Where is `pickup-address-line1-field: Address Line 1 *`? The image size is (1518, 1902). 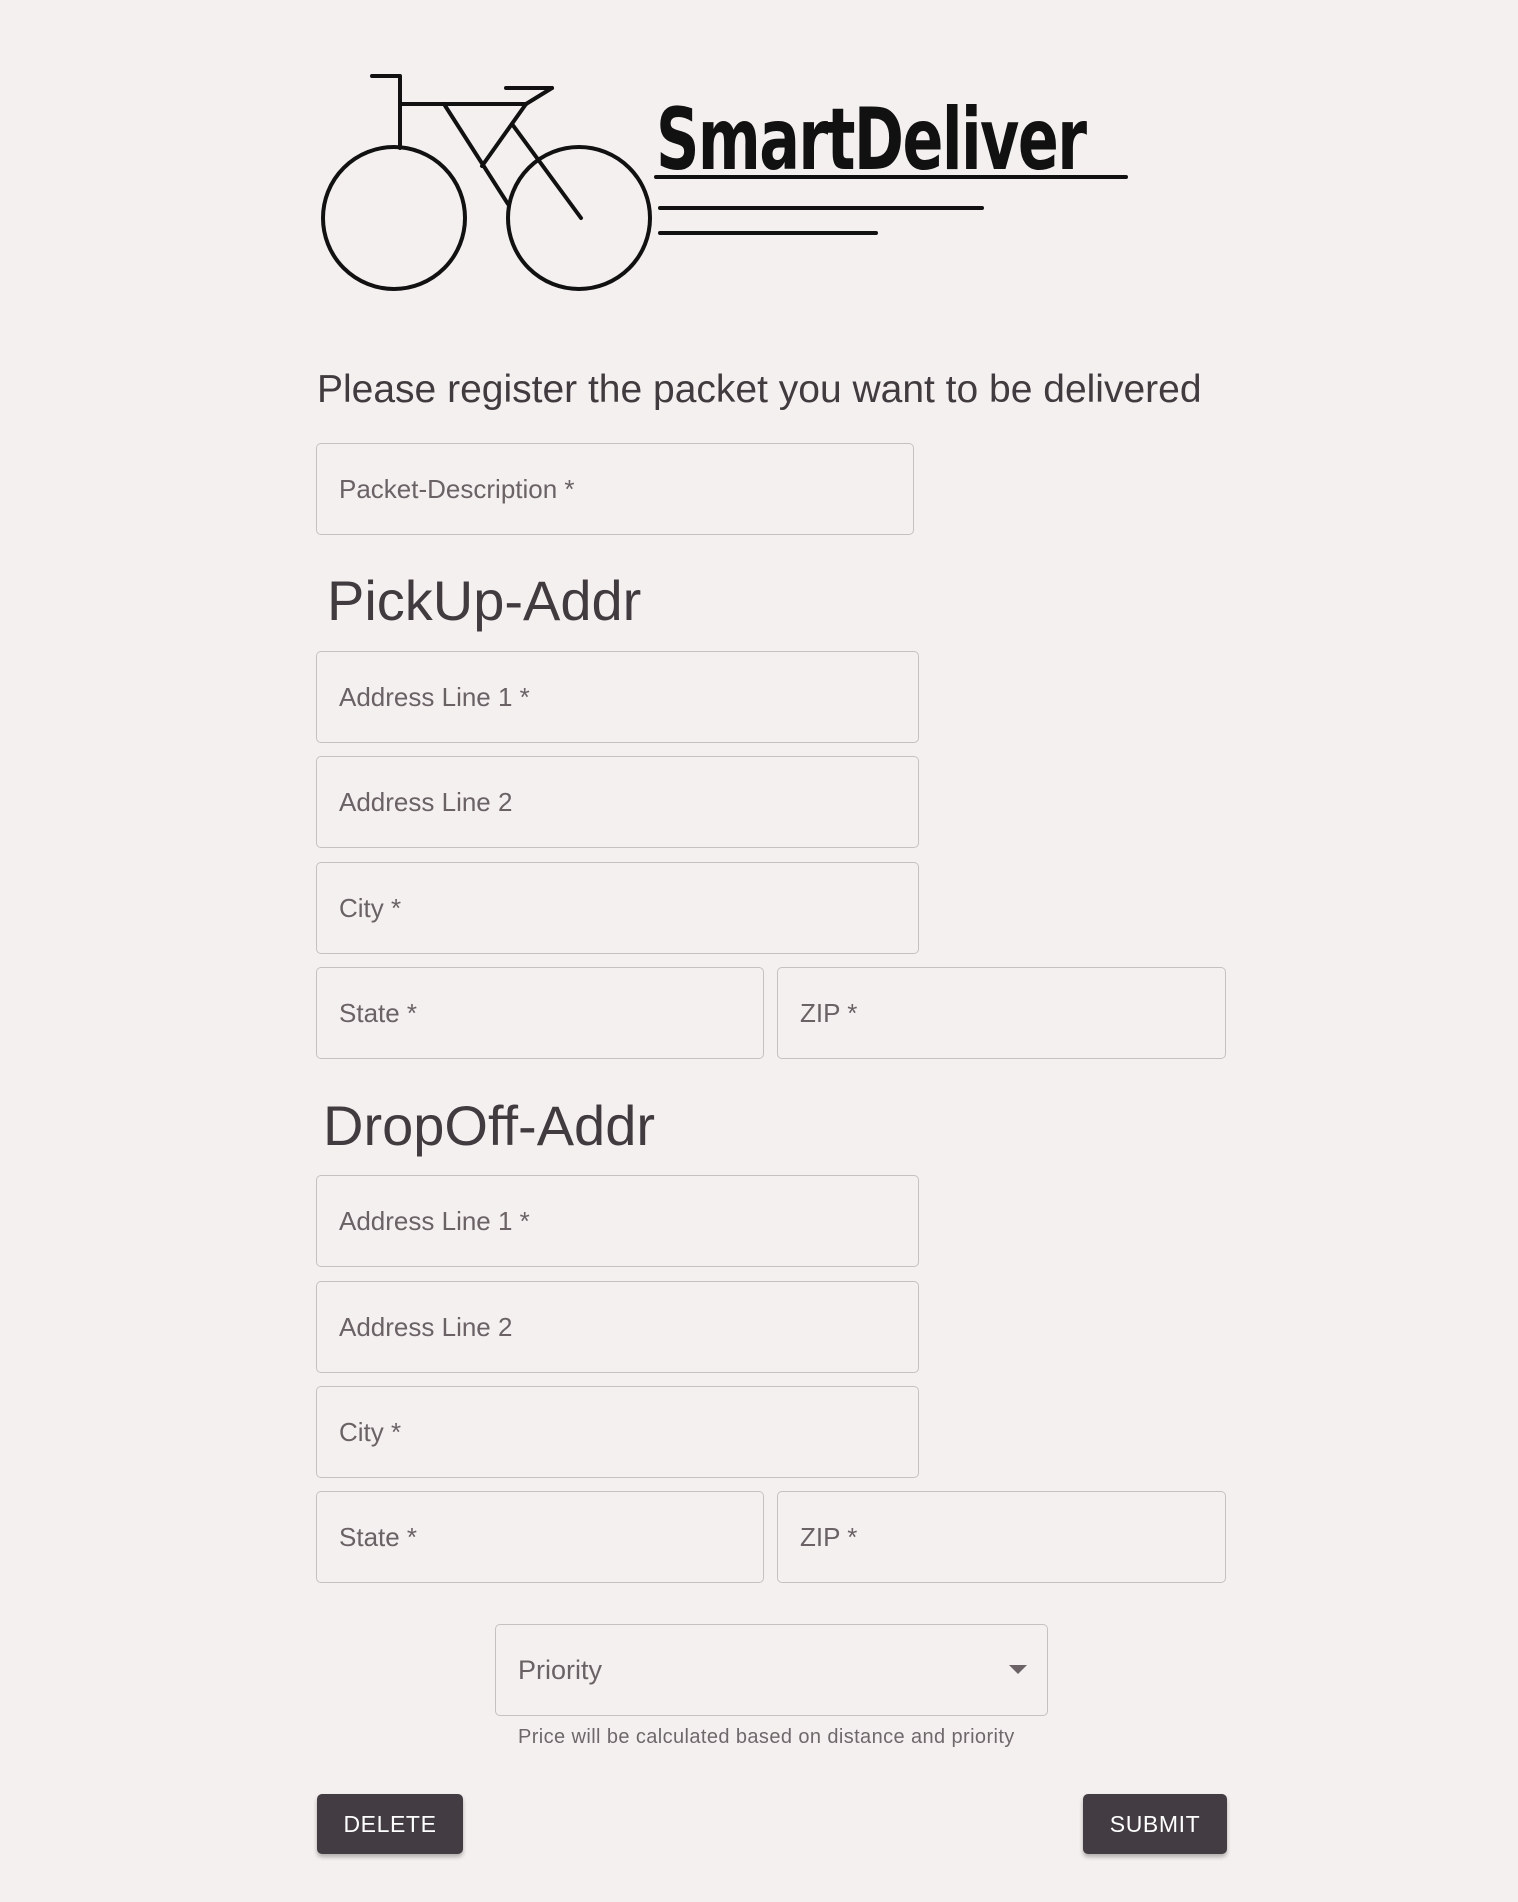
pickup-address-line1-field: Address Line 1 * is located at coordinates (617, 697).